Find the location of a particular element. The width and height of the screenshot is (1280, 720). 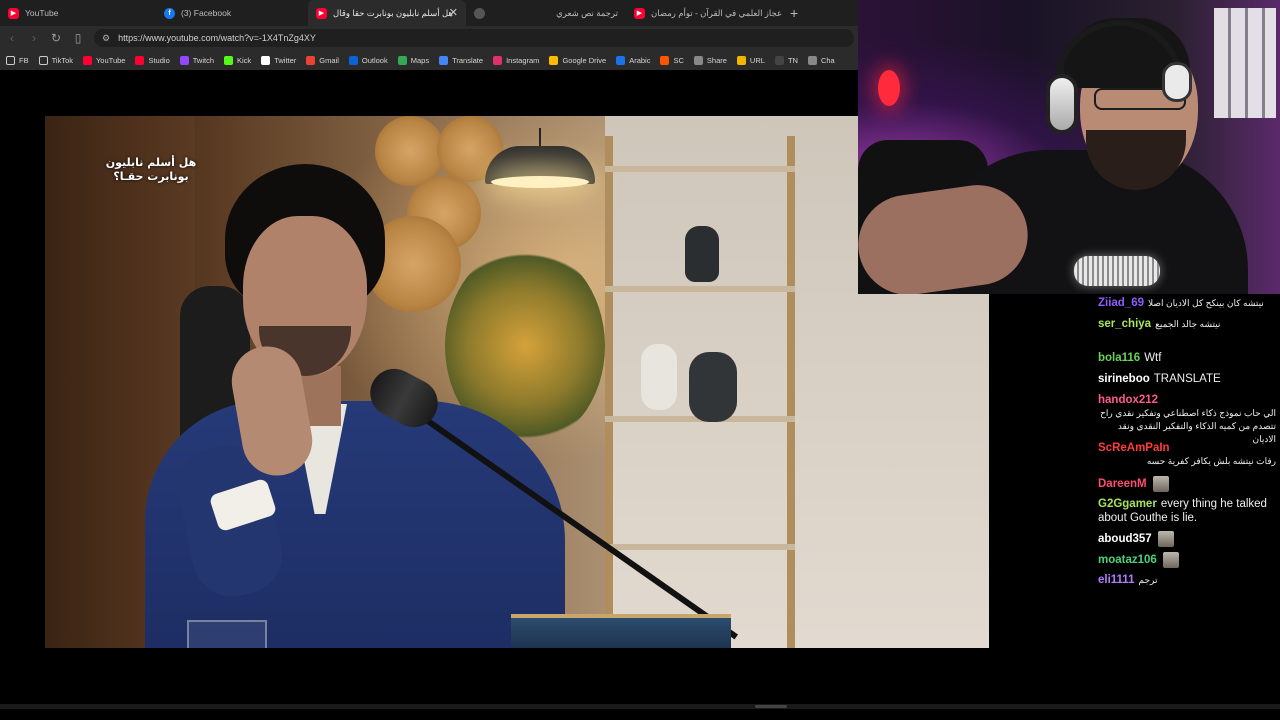

folder-icon is located at coordinates (10, 60).